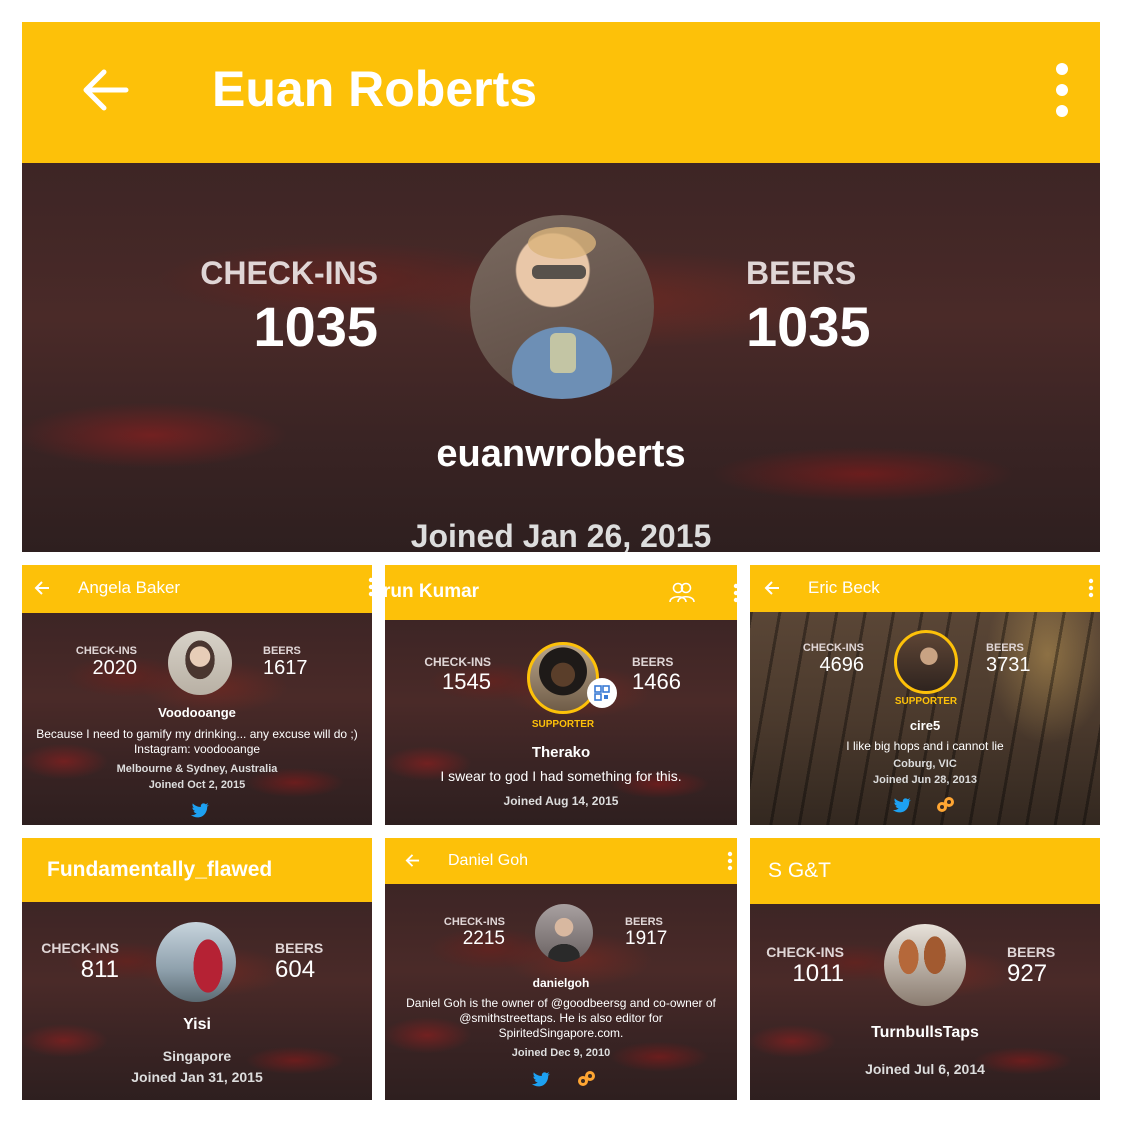 The width and height of the screenshot is (1122, 1122). I want to click on username: danielgoh, so click(561, 983).